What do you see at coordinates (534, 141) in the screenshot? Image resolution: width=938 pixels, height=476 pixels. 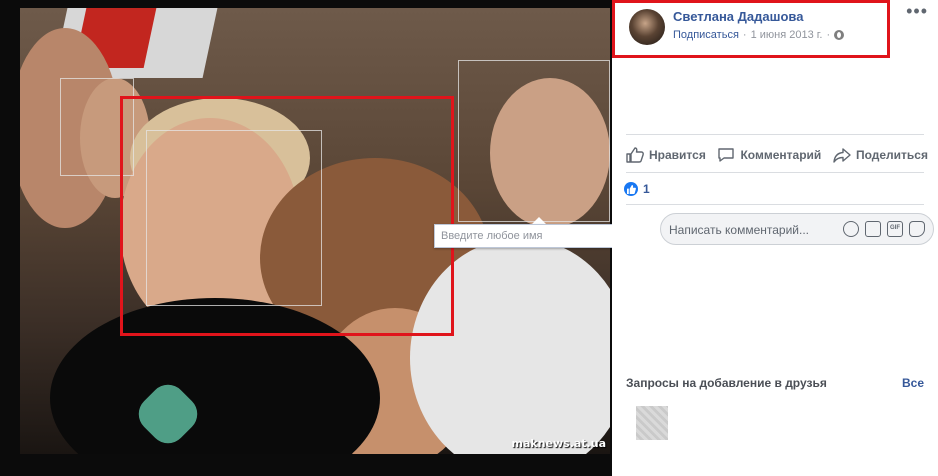 I see `face-tag-box` at bounding box center [534, 141].